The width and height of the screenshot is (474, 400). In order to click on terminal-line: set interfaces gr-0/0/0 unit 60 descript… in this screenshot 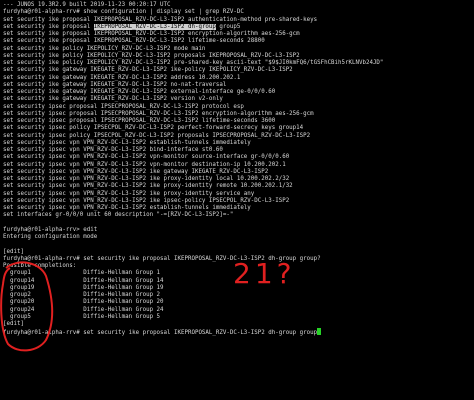, I will do `click(118, 215)`.